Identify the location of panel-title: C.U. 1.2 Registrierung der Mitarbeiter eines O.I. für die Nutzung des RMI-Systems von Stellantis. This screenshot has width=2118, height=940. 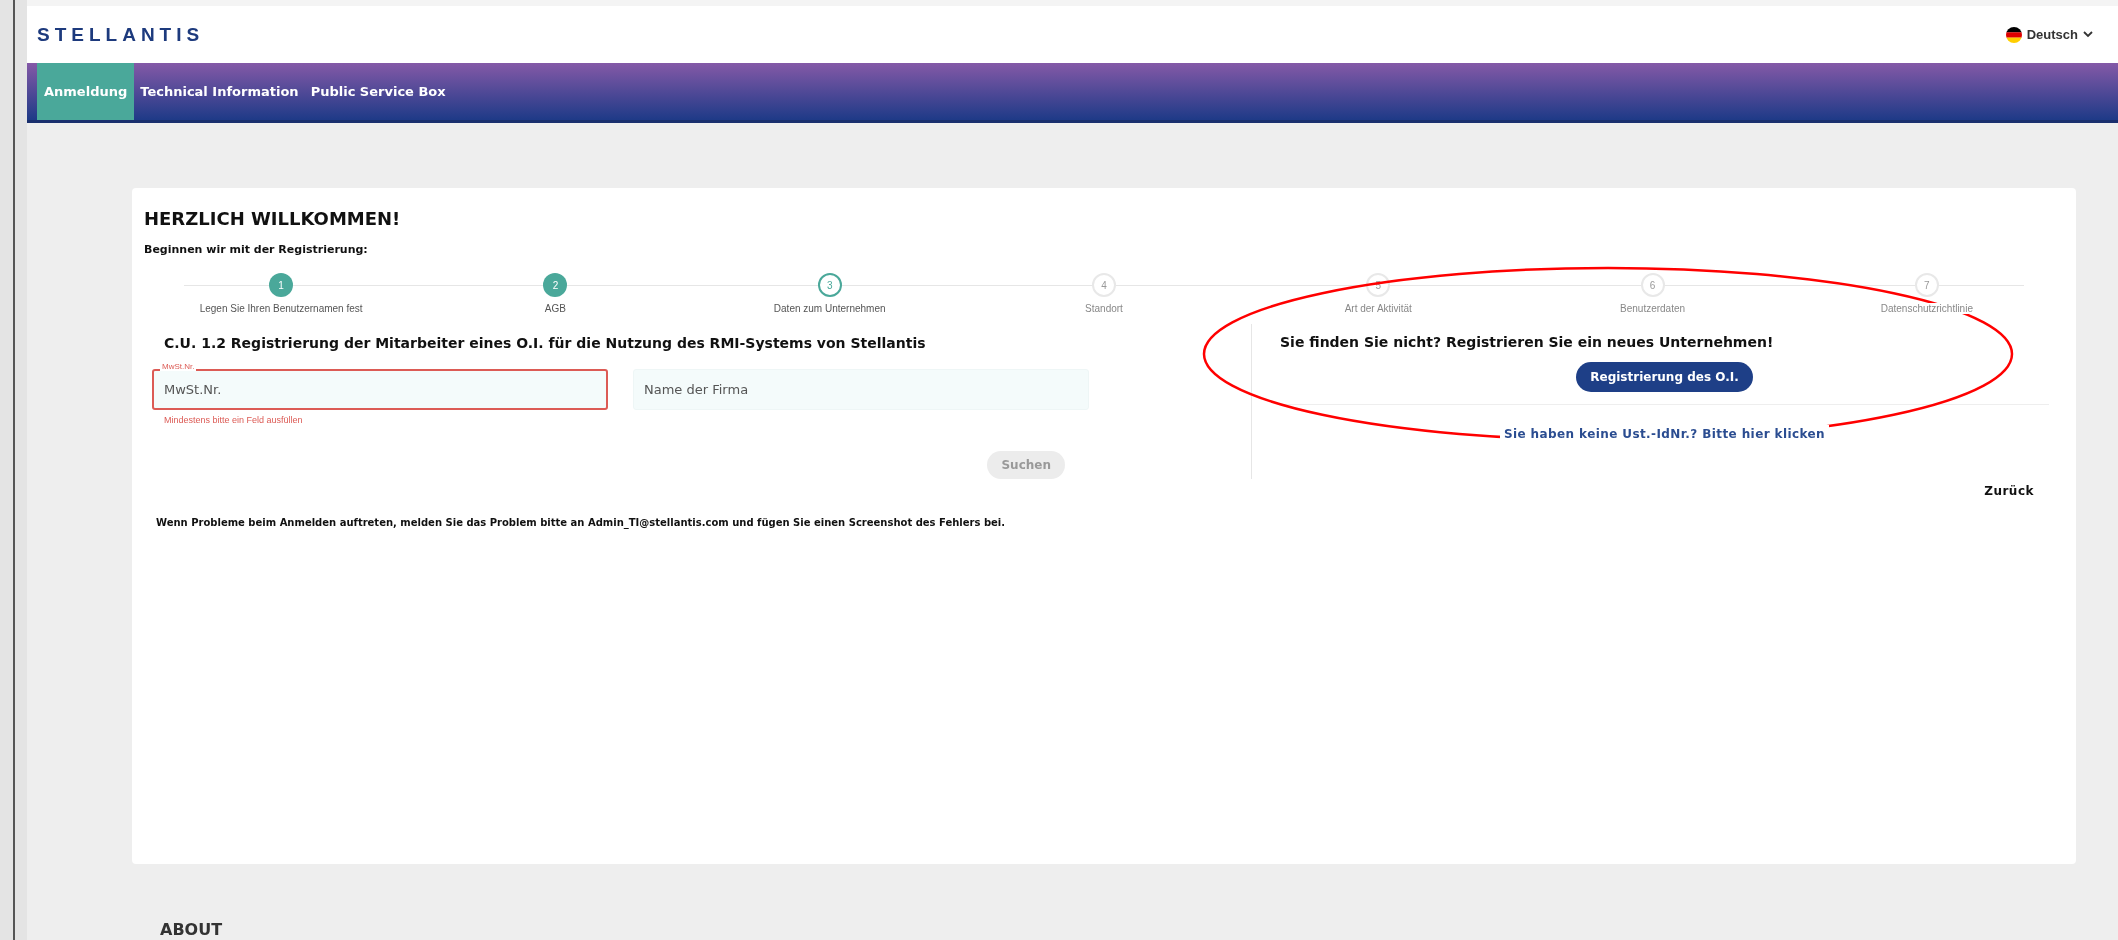
(545, 343).